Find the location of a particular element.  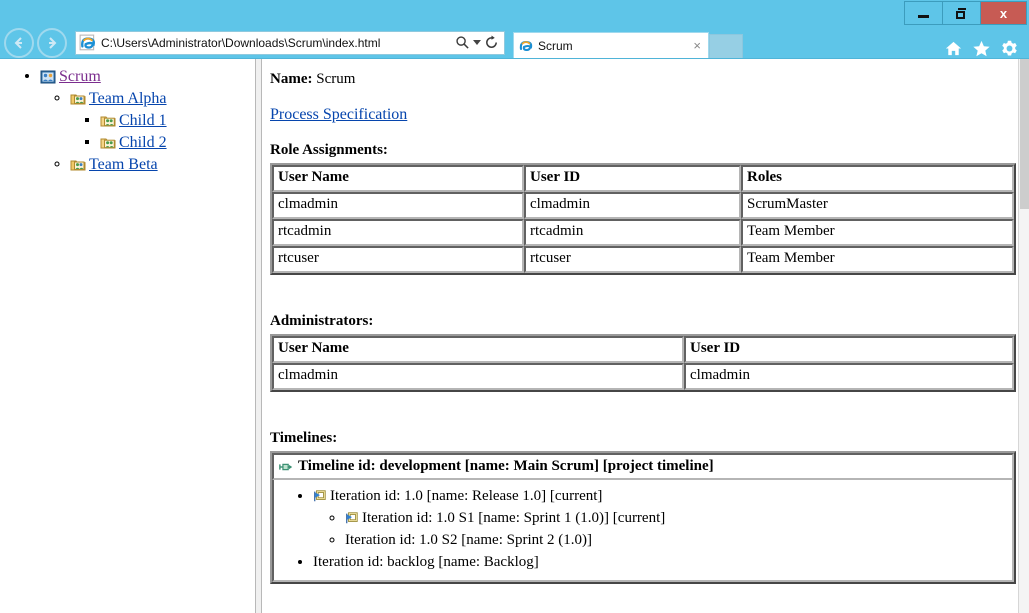

tree-item-child-1: Child 1 is located at coordinates (177, 120).